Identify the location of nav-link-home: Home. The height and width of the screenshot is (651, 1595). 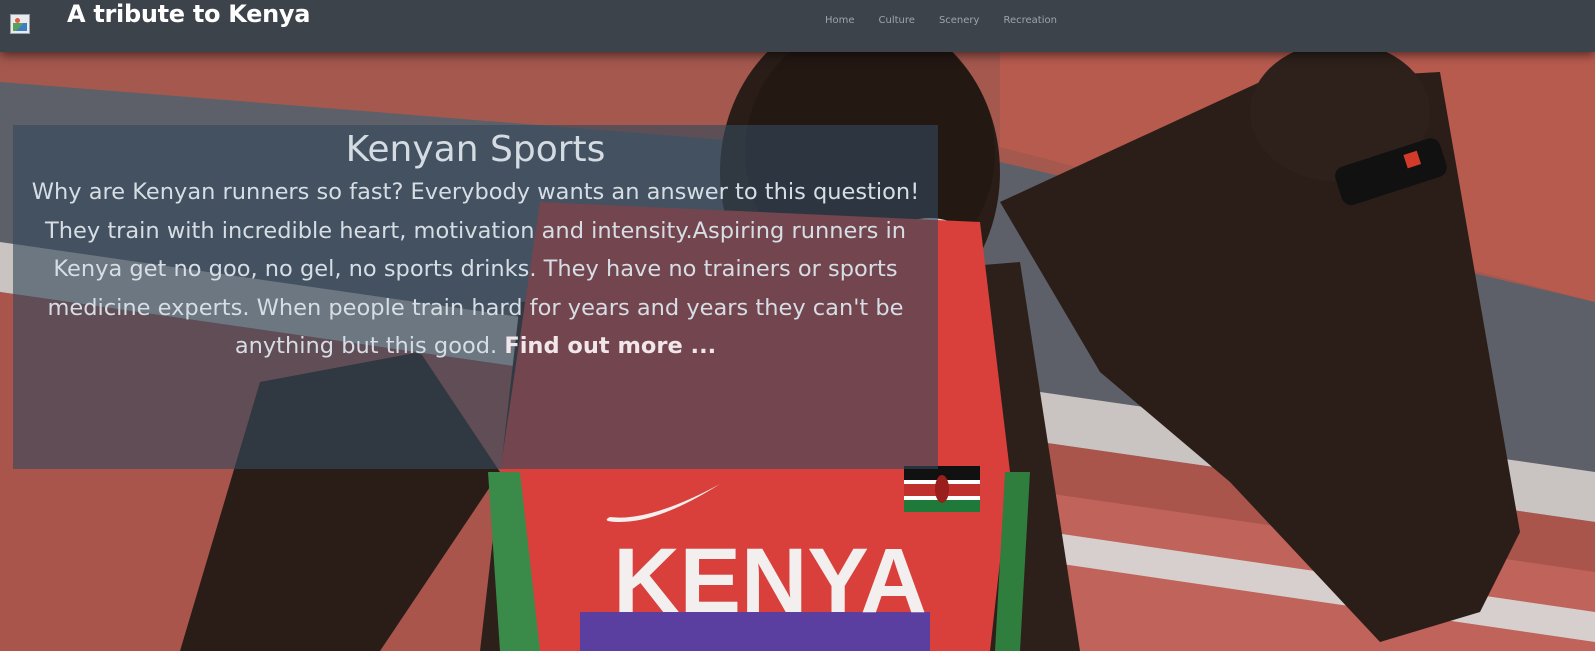
(840, 21).